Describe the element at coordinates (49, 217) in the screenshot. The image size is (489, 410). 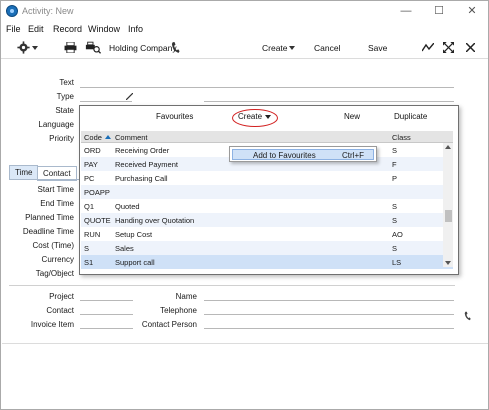
I see `planned-time-label: Planned Time` at that location.